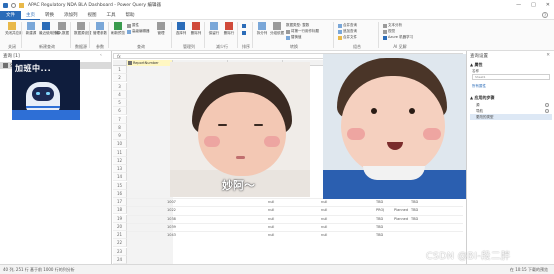 This screenshot has height=274, width=554. What do you see at coordinates (133, 25) in the screenshot?
I see `properties-button: 属性` at bounding box center [133, 25].